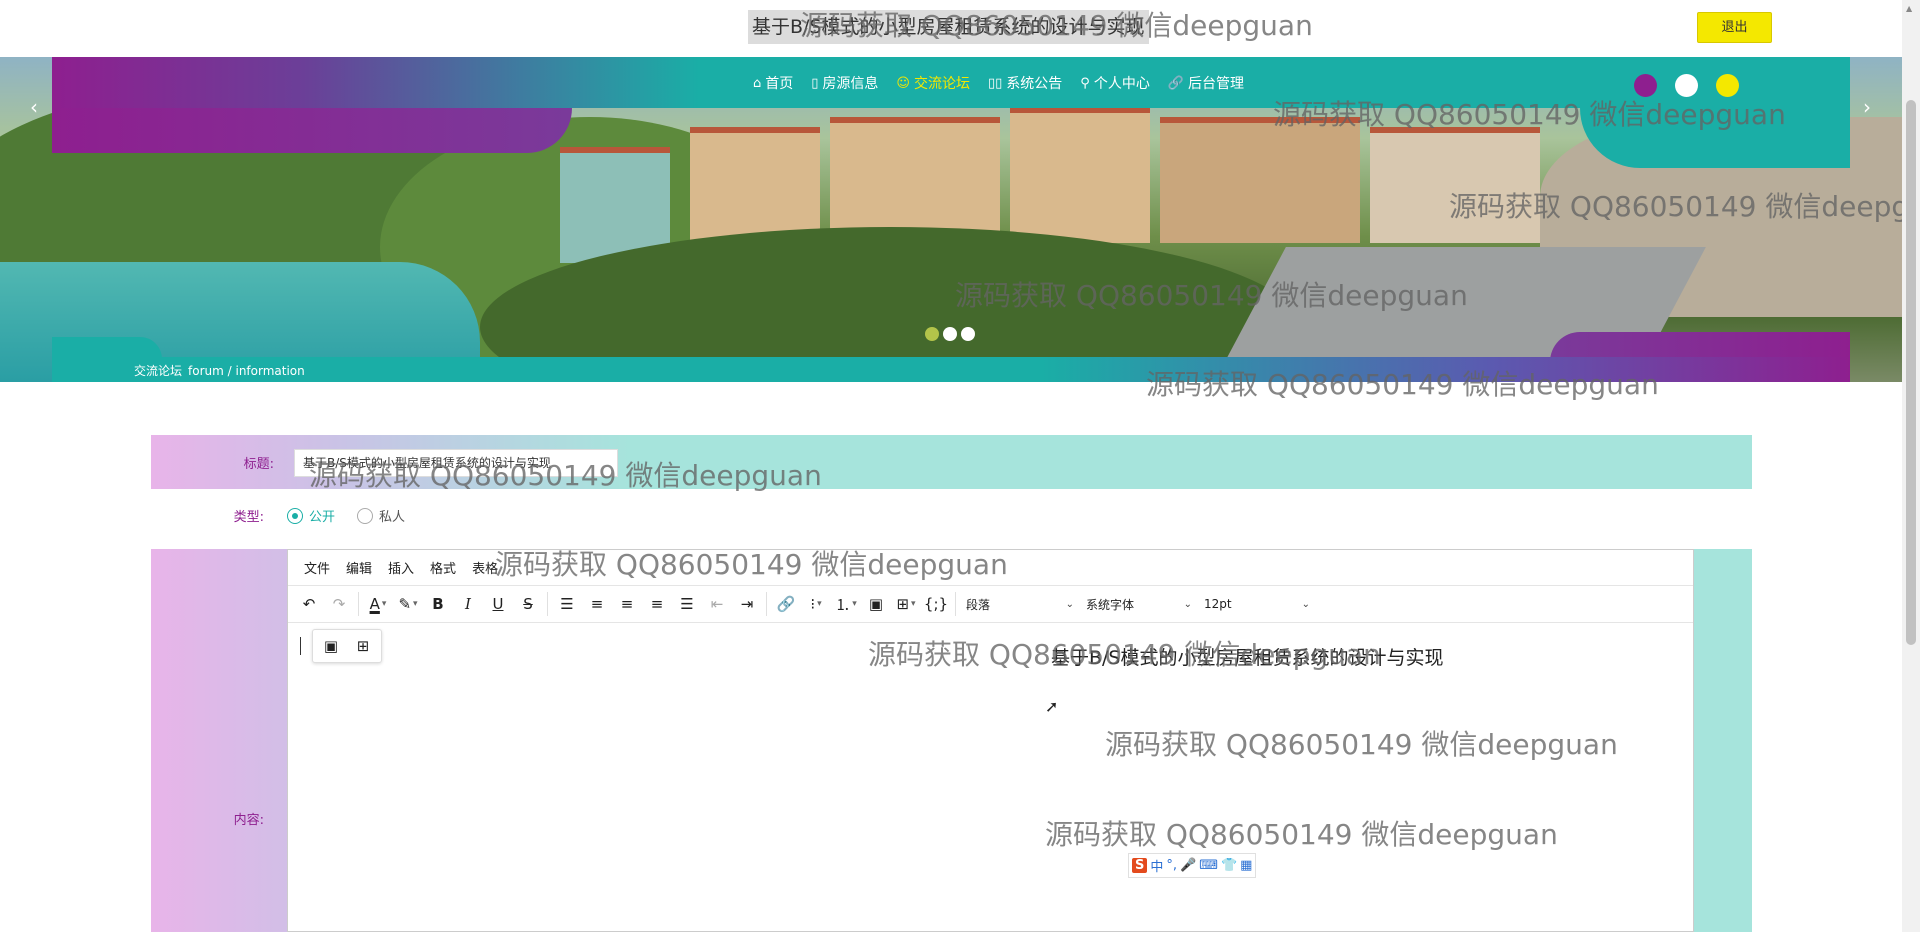 The width and height of the screenshot is (1920, 932). What do you see at coordinates (158, 371) in the screenshot?
I see `breadcrumb-title: 交流论坛` at bounding box center [158, 371].